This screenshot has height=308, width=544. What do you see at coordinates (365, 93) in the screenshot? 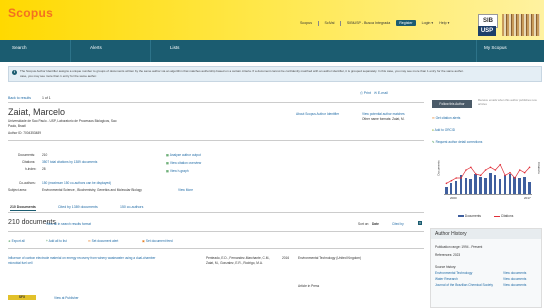
I see `print-link: ⎙ Print` at bounding box center [365, 93].